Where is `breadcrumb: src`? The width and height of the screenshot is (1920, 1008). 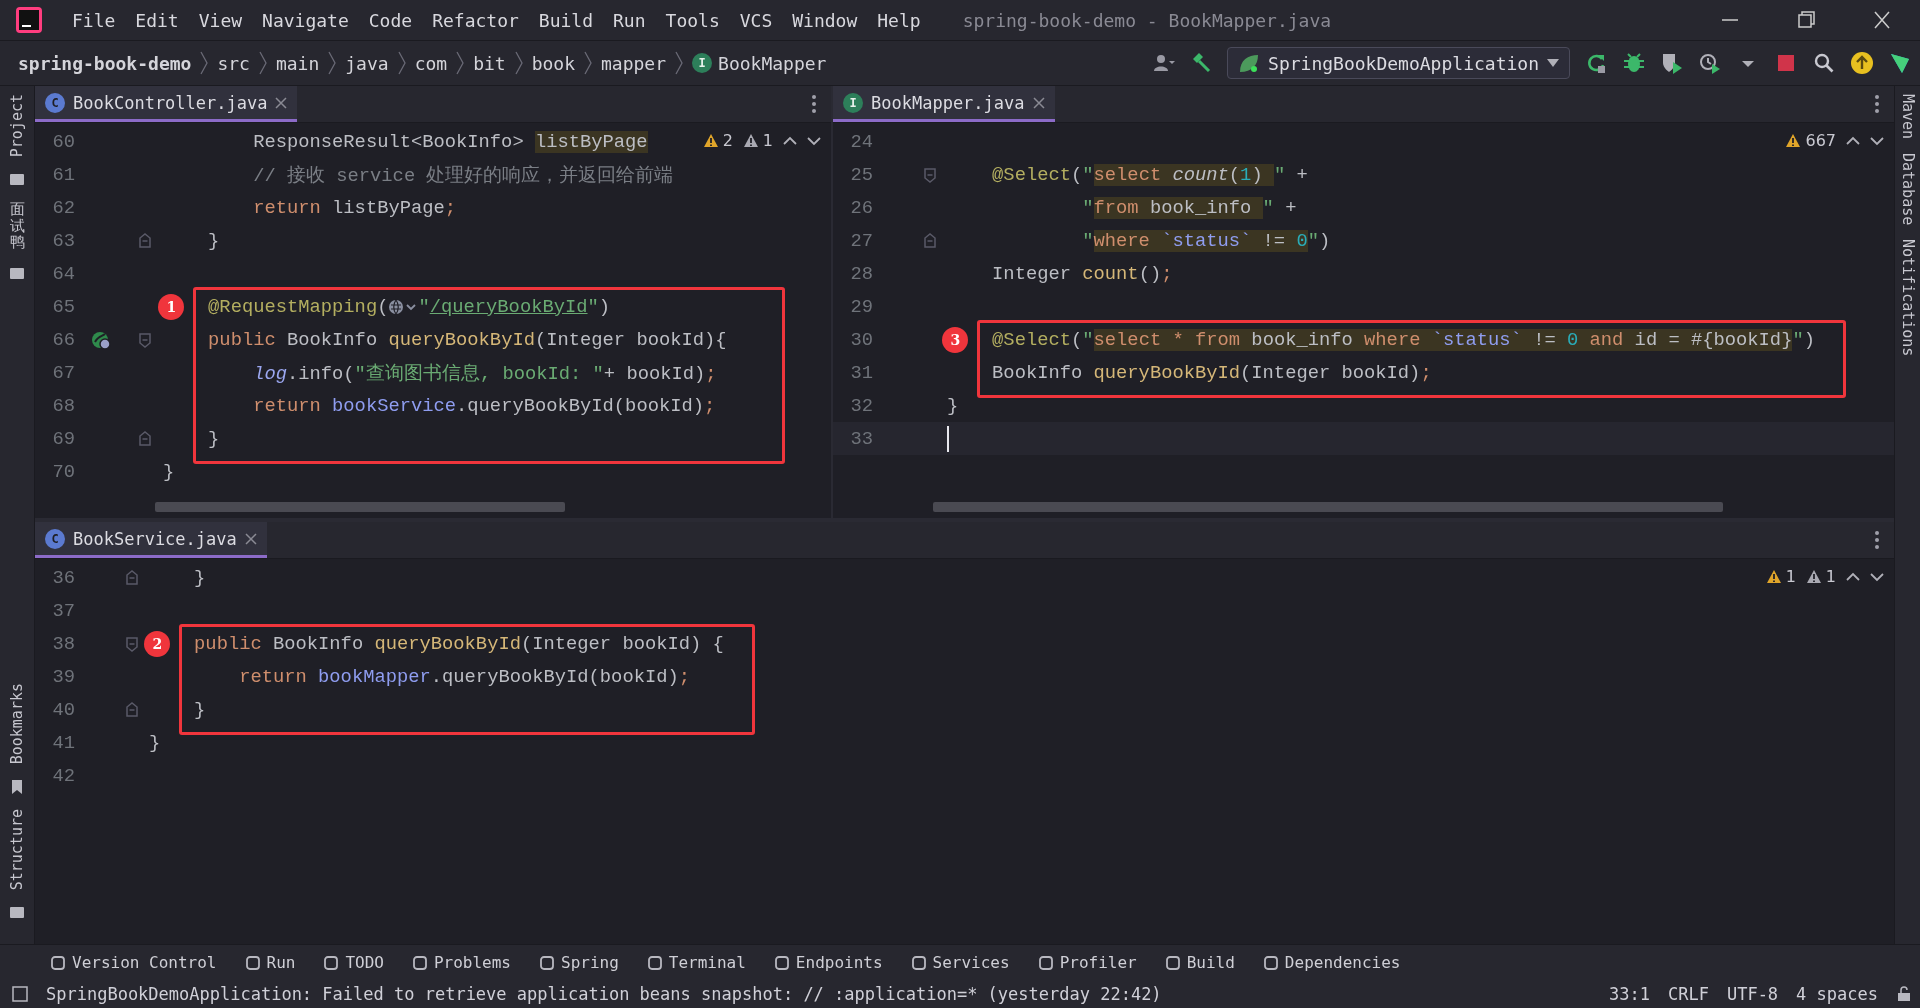 breadcrumb: src is located at coordinates (233, 63).